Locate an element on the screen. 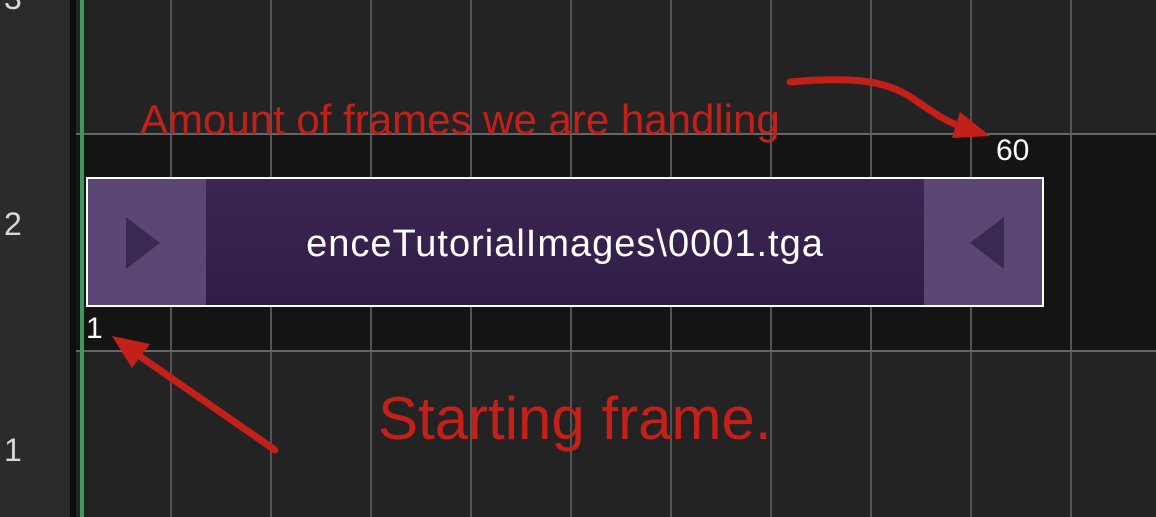 This screenshot has height=517, width=1156. arrow-to-end-frame-icon is located at coordinates (888, 107).